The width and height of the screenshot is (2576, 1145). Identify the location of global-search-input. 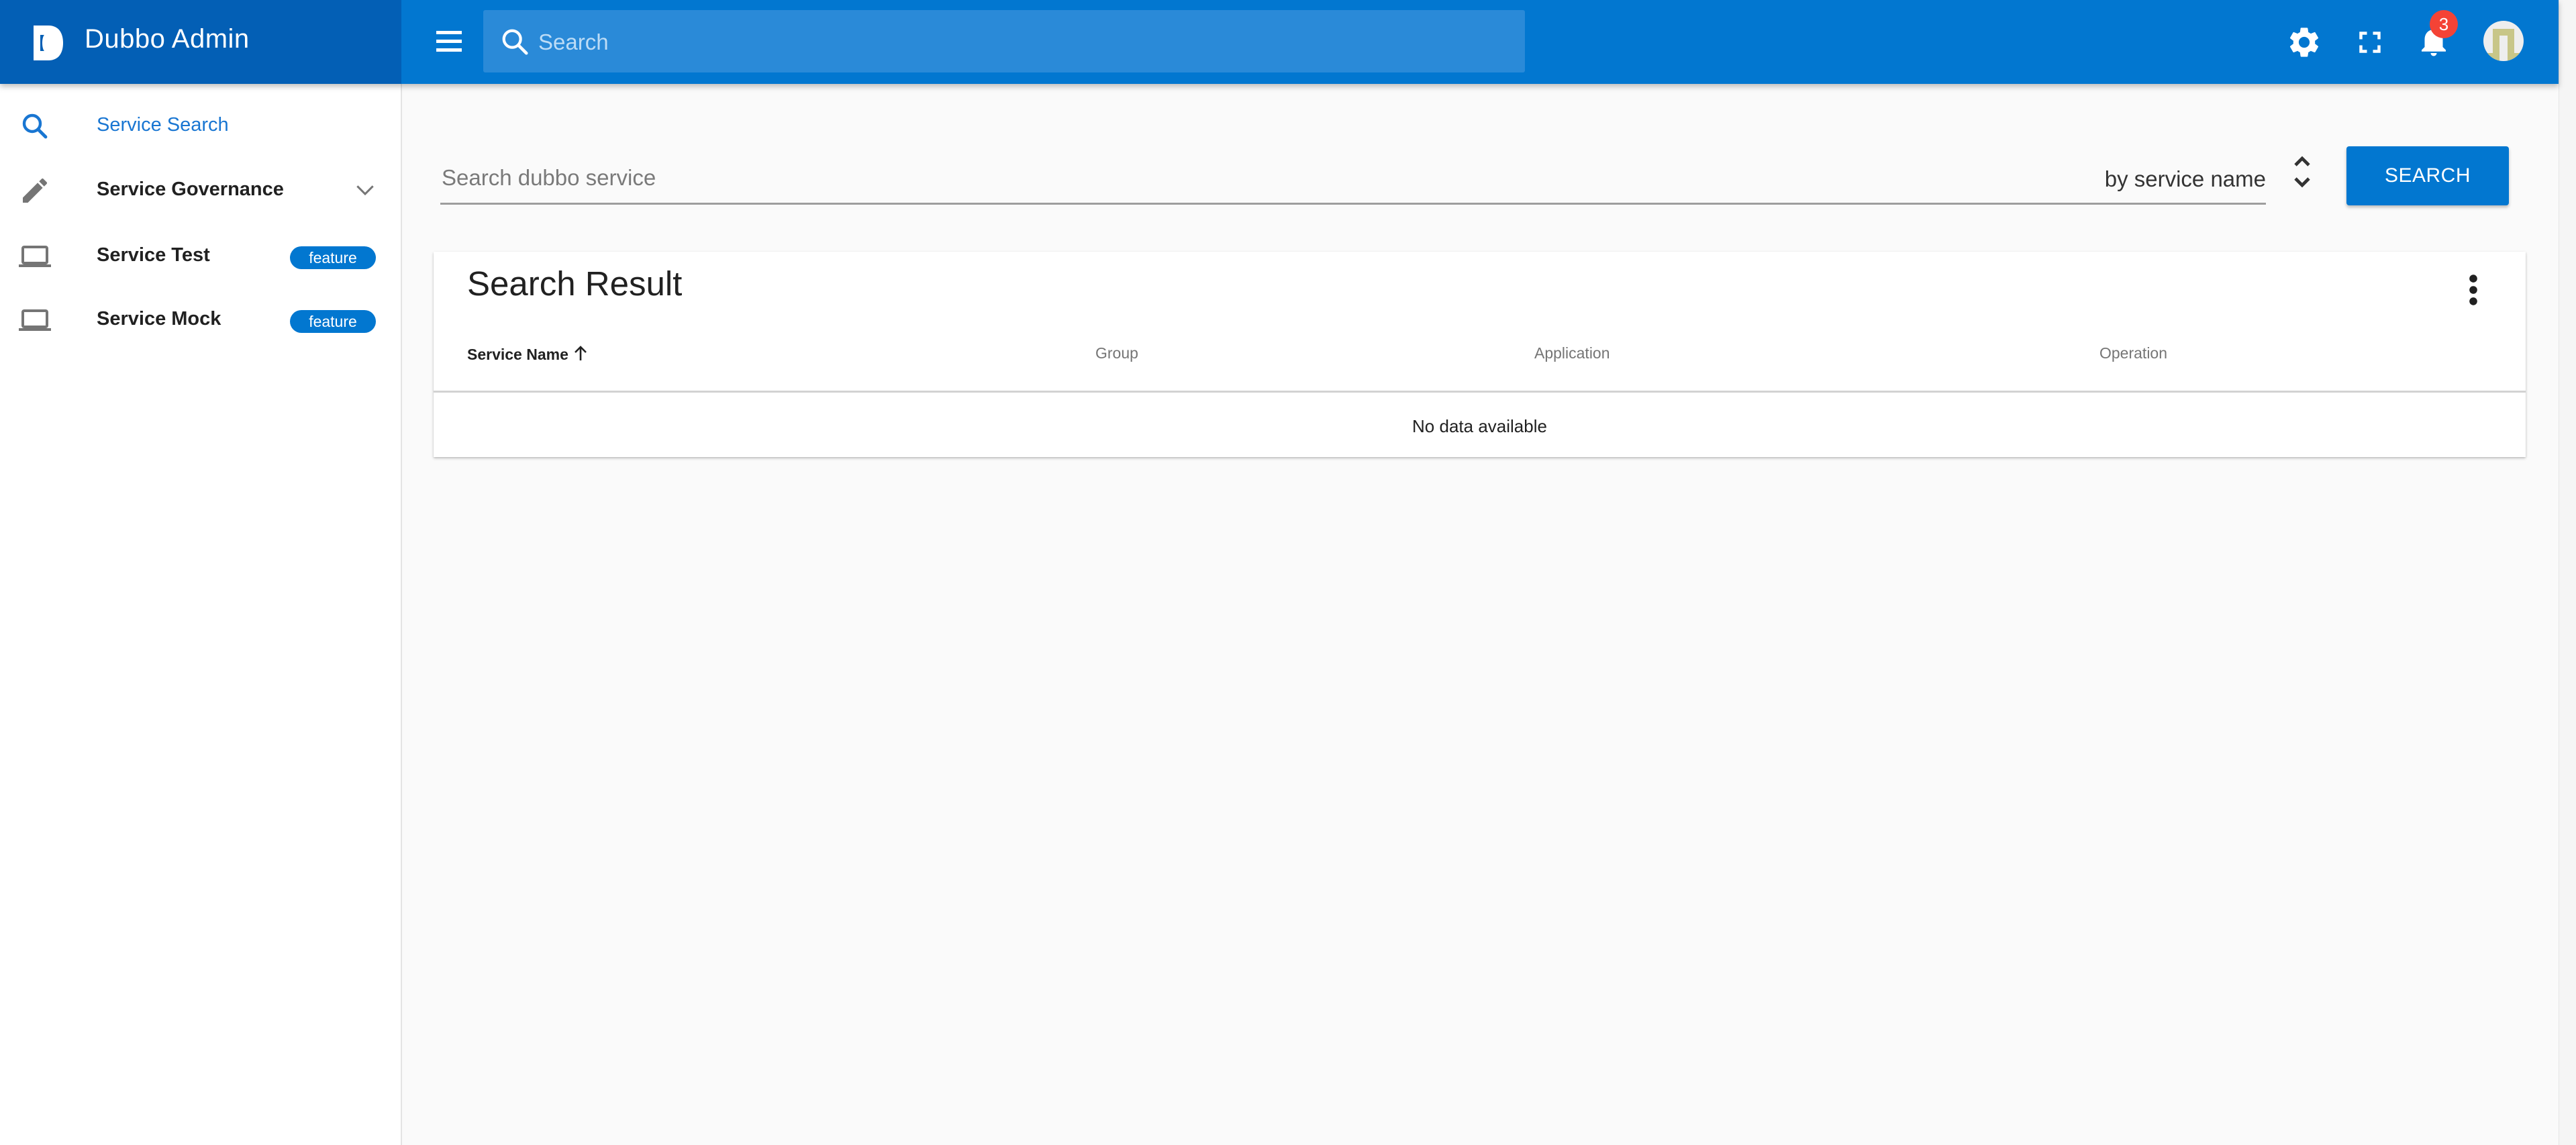
(1021, 42).